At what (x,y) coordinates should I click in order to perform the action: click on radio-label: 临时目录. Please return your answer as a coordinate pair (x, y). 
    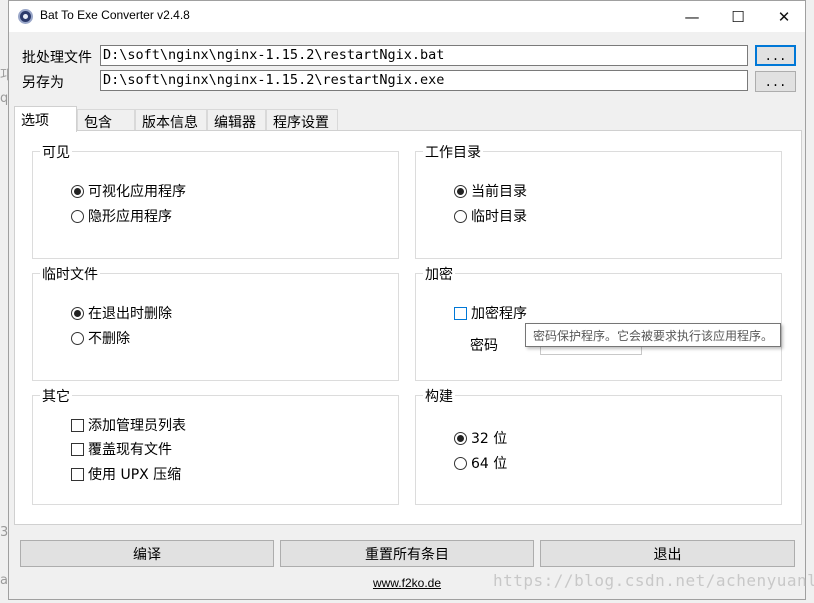
    Looking at the image, I should click on (499, 217).